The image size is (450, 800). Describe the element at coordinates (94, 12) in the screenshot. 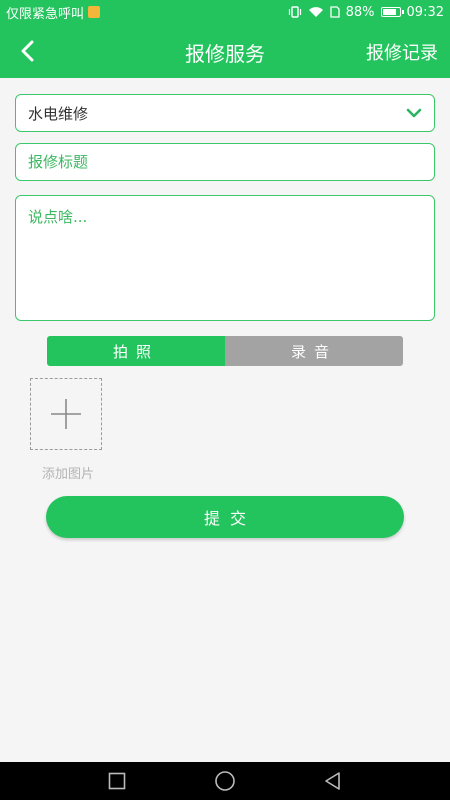

I see `notification-icon` at that location.